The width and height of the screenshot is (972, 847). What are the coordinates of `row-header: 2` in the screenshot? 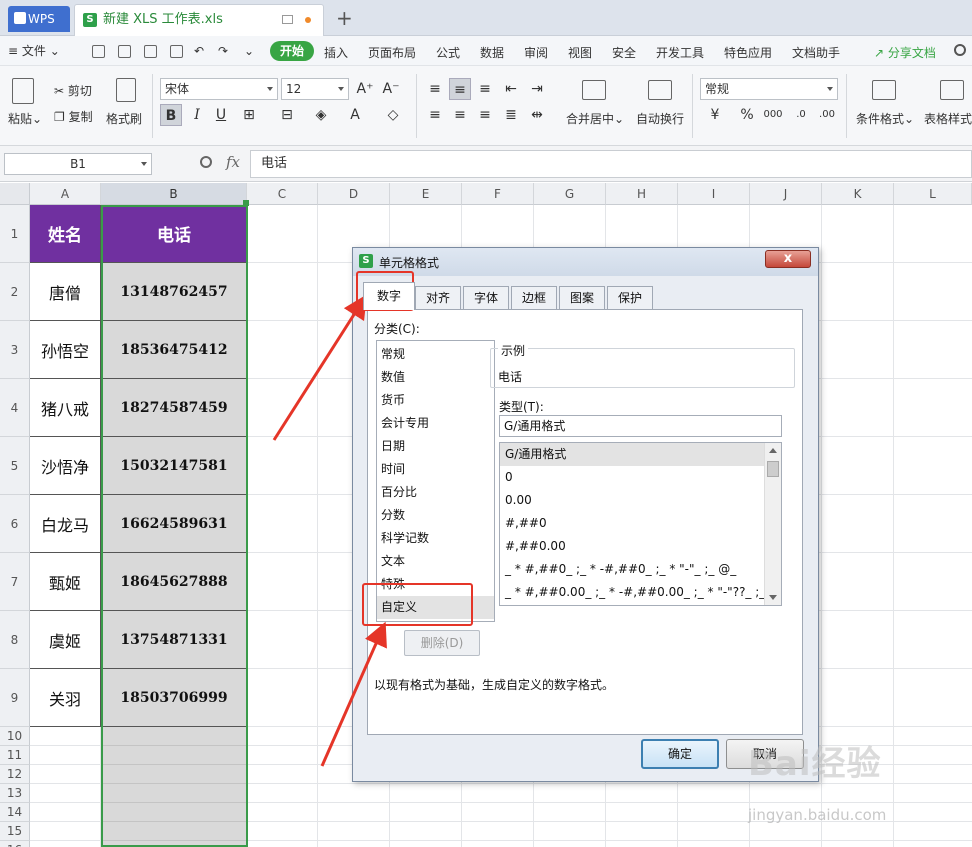 It's located at (15, 292).